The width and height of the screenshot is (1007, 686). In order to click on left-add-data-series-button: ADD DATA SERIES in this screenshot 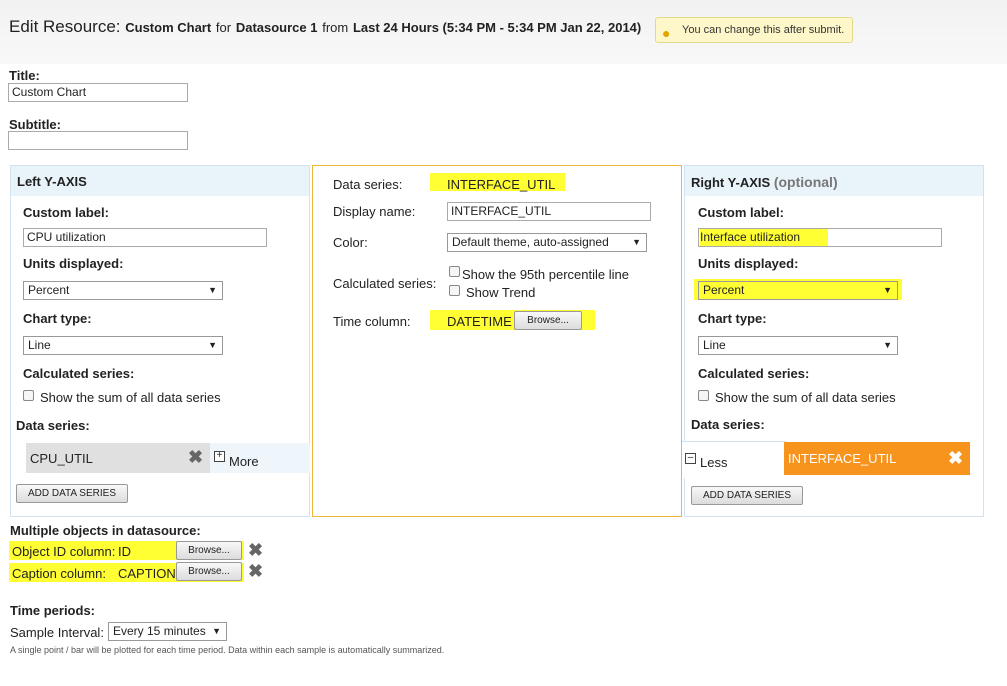, I will do `click(72, 493)`.